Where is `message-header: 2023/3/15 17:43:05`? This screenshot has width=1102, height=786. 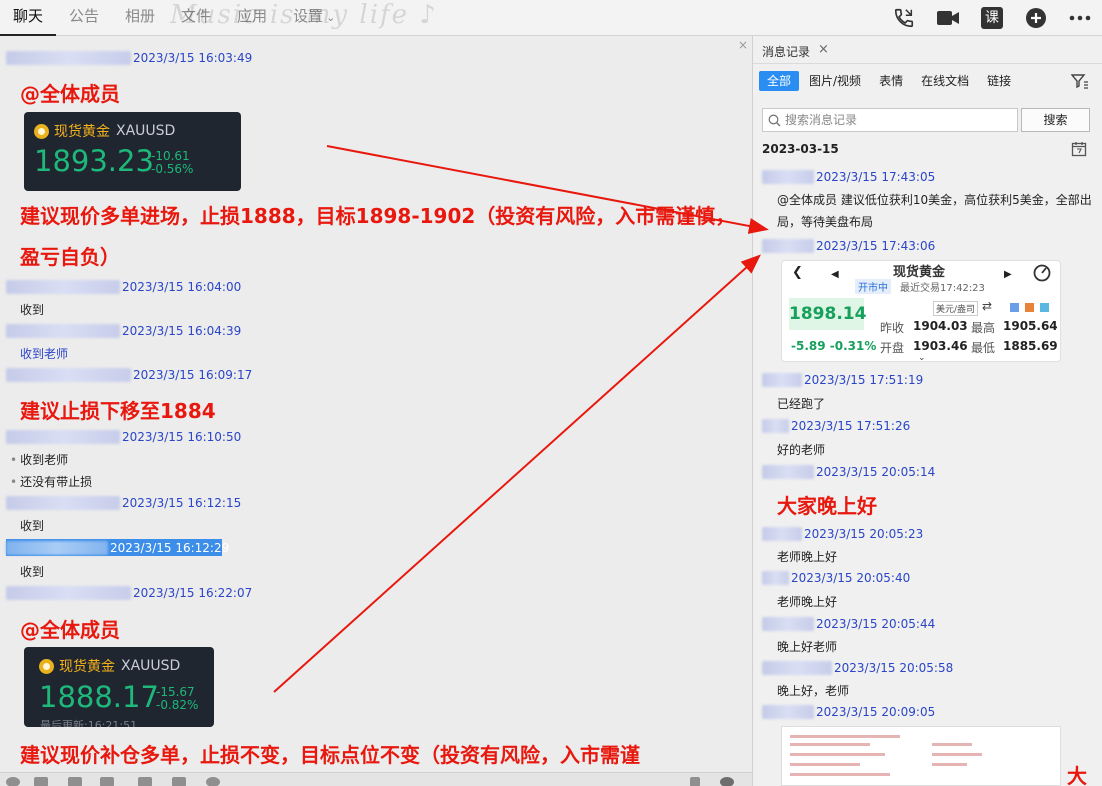 message-header: 2023/3/15 17:43:05 is located at coordinates (848, 176).